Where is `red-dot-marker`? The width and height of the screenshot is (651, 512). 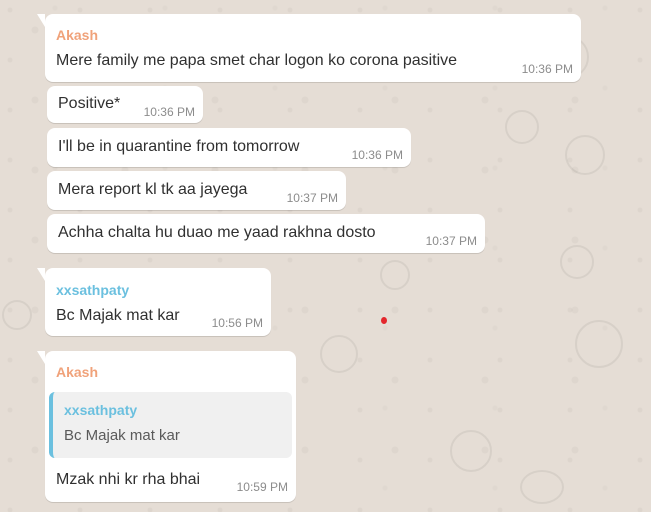
red-dot-marker is located at coordinates (384, 320).